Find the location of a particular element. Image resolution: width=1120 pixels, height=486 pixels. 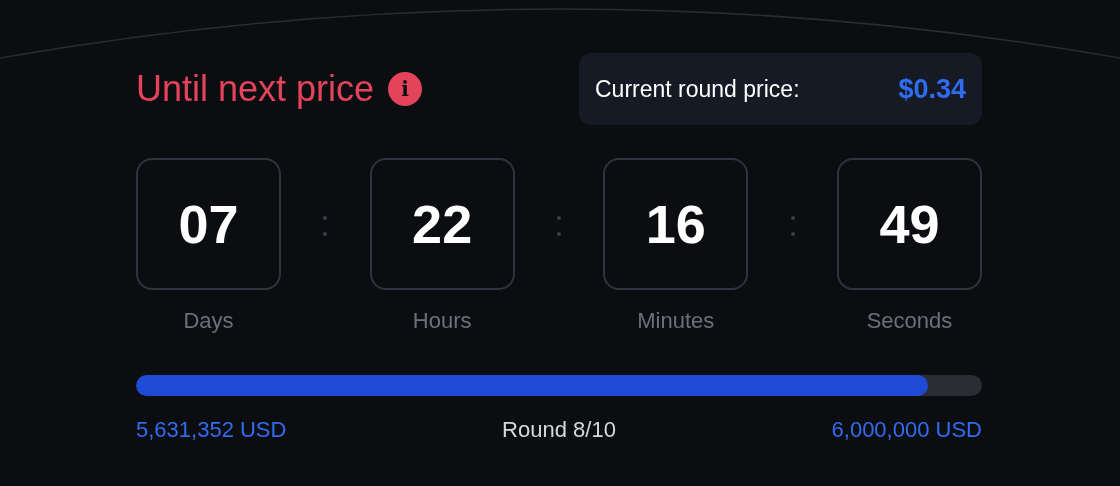

section-title: Until next price is located at coordinates (255, 89).